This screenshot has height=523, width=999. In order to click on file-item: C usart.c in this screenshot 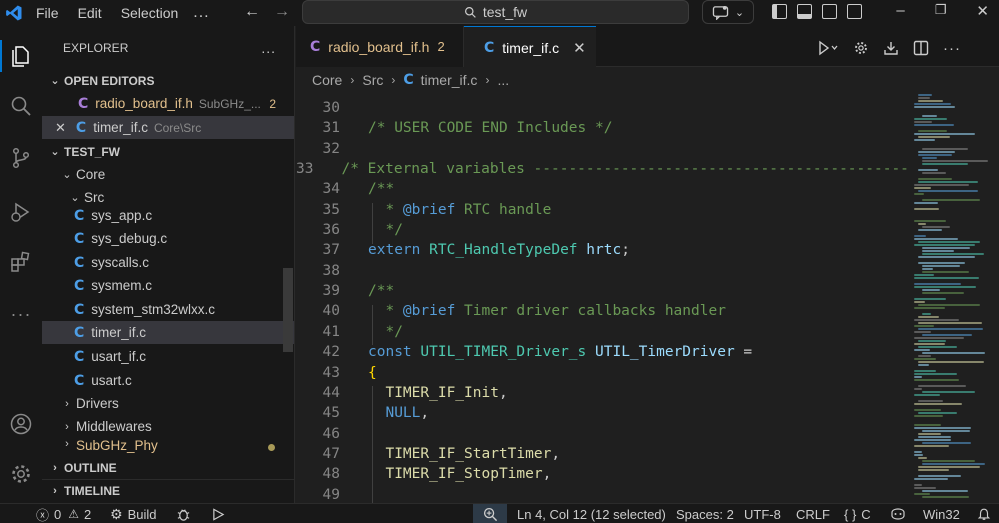, I will do `click(168, 380)`.